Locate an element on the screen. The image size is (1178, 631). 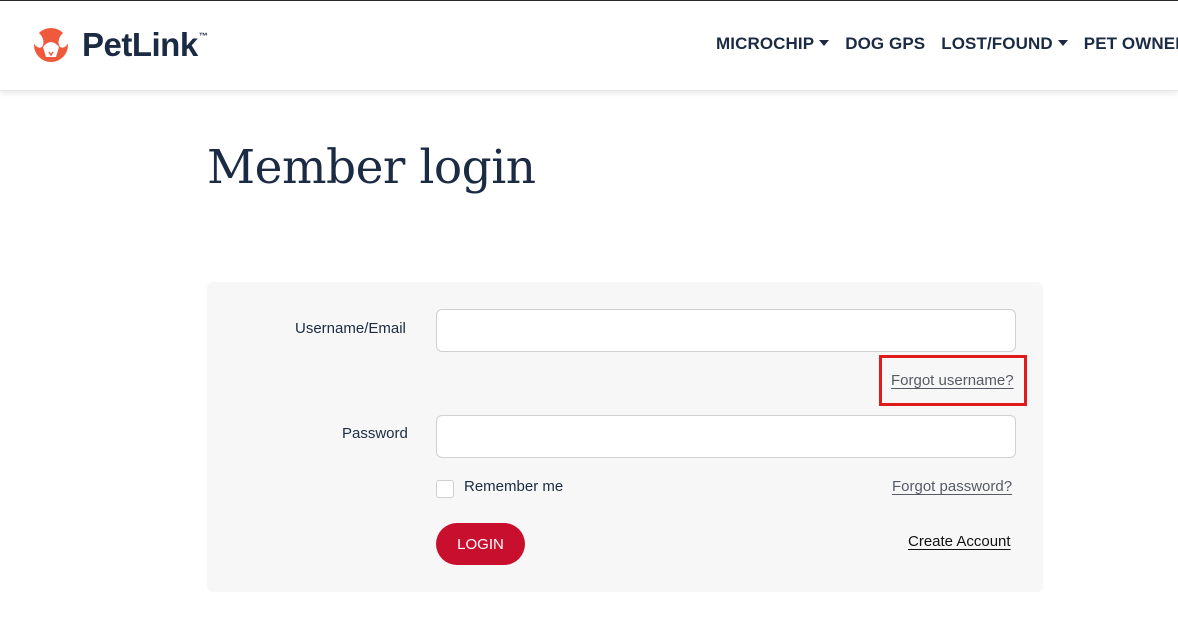
nav-microchip: MICROCHIP is located at coordinates (773, 44).